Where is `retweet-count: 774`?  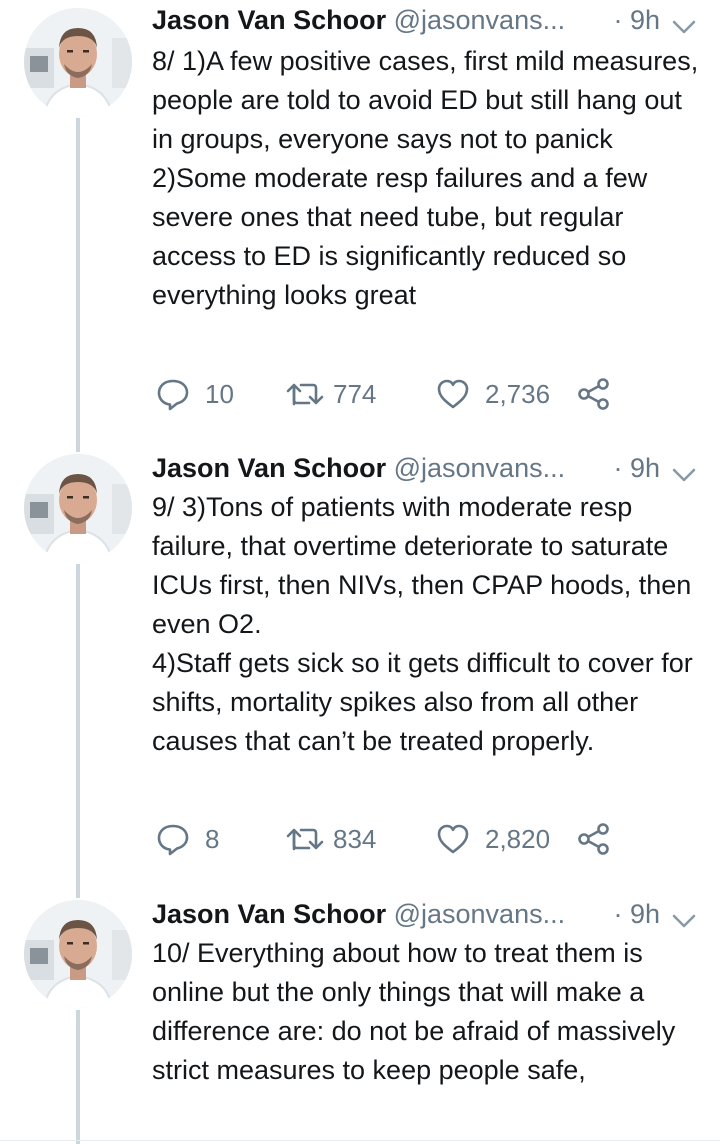
retweet-count: 774 is located at coordinates (355, 394).